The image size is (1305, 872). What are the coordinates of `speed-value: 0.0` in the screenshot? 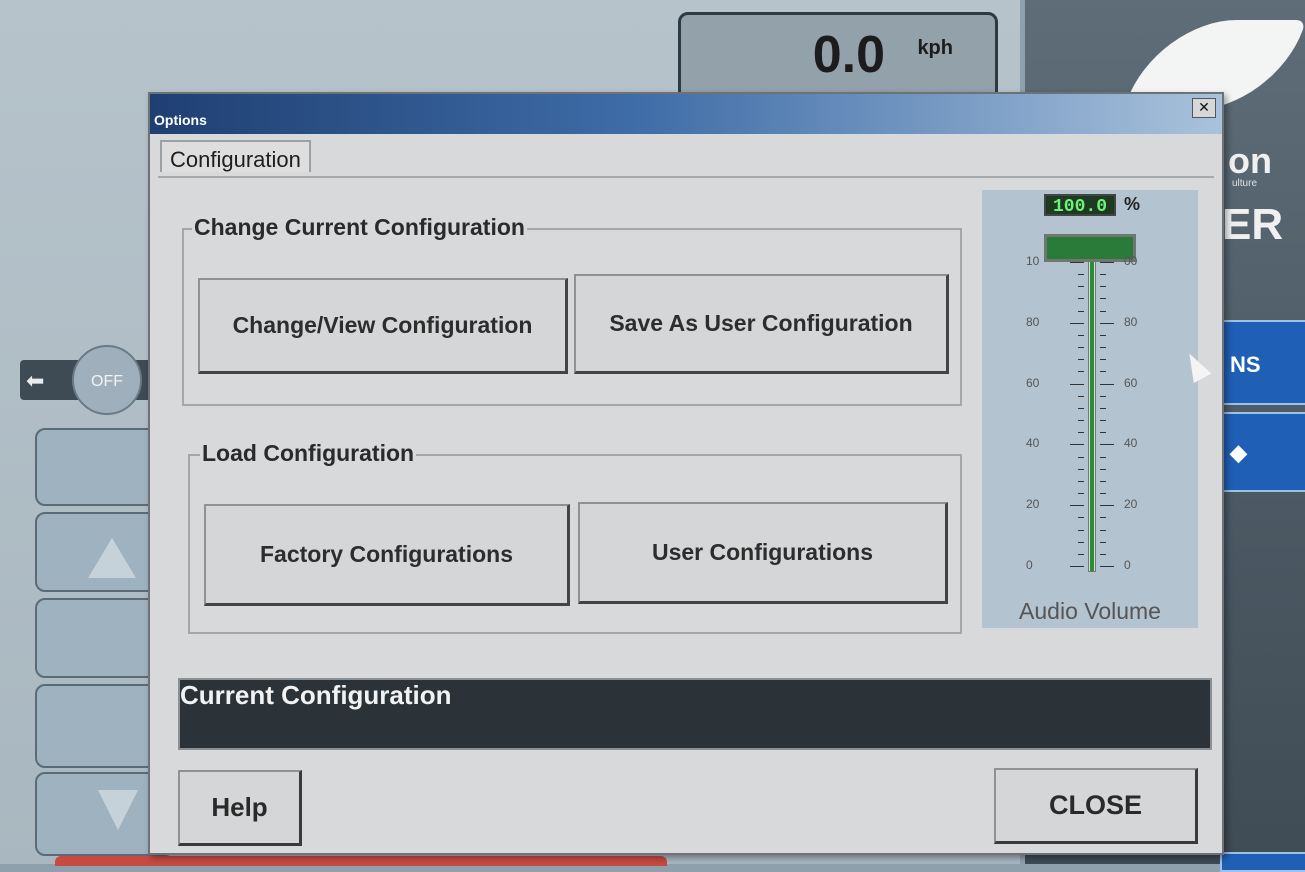 It's located at (848, 55).